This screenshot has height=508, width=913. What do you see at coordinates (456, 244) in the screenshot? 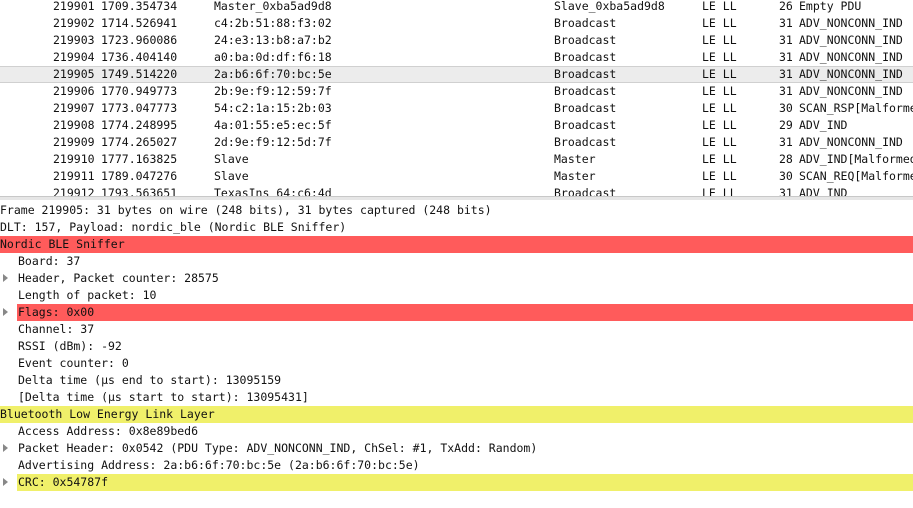
I see `detail-tree-header: Nordic BLE Sniffer` at bounding box center [456, 244].